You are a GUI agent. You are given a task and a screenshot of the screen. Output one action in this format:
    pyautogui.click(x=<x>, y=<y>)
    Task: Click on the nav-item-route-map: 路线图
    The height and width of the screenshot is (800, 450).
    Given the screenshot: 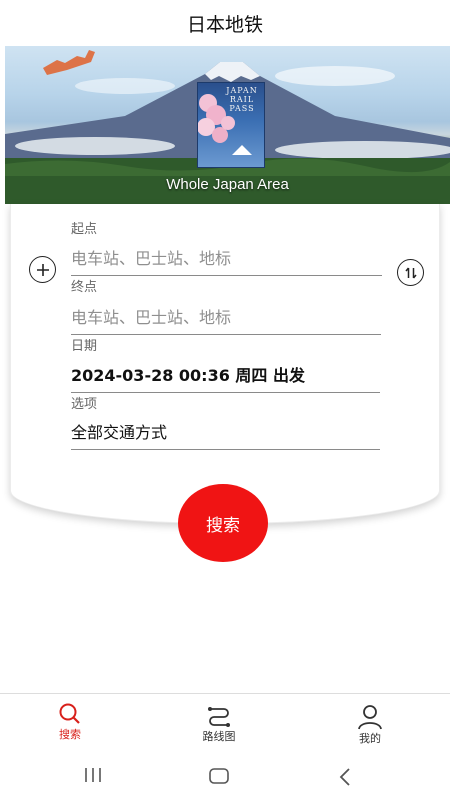 What is the action you would take?
    pyautogui.click(x=219, y=724)
    